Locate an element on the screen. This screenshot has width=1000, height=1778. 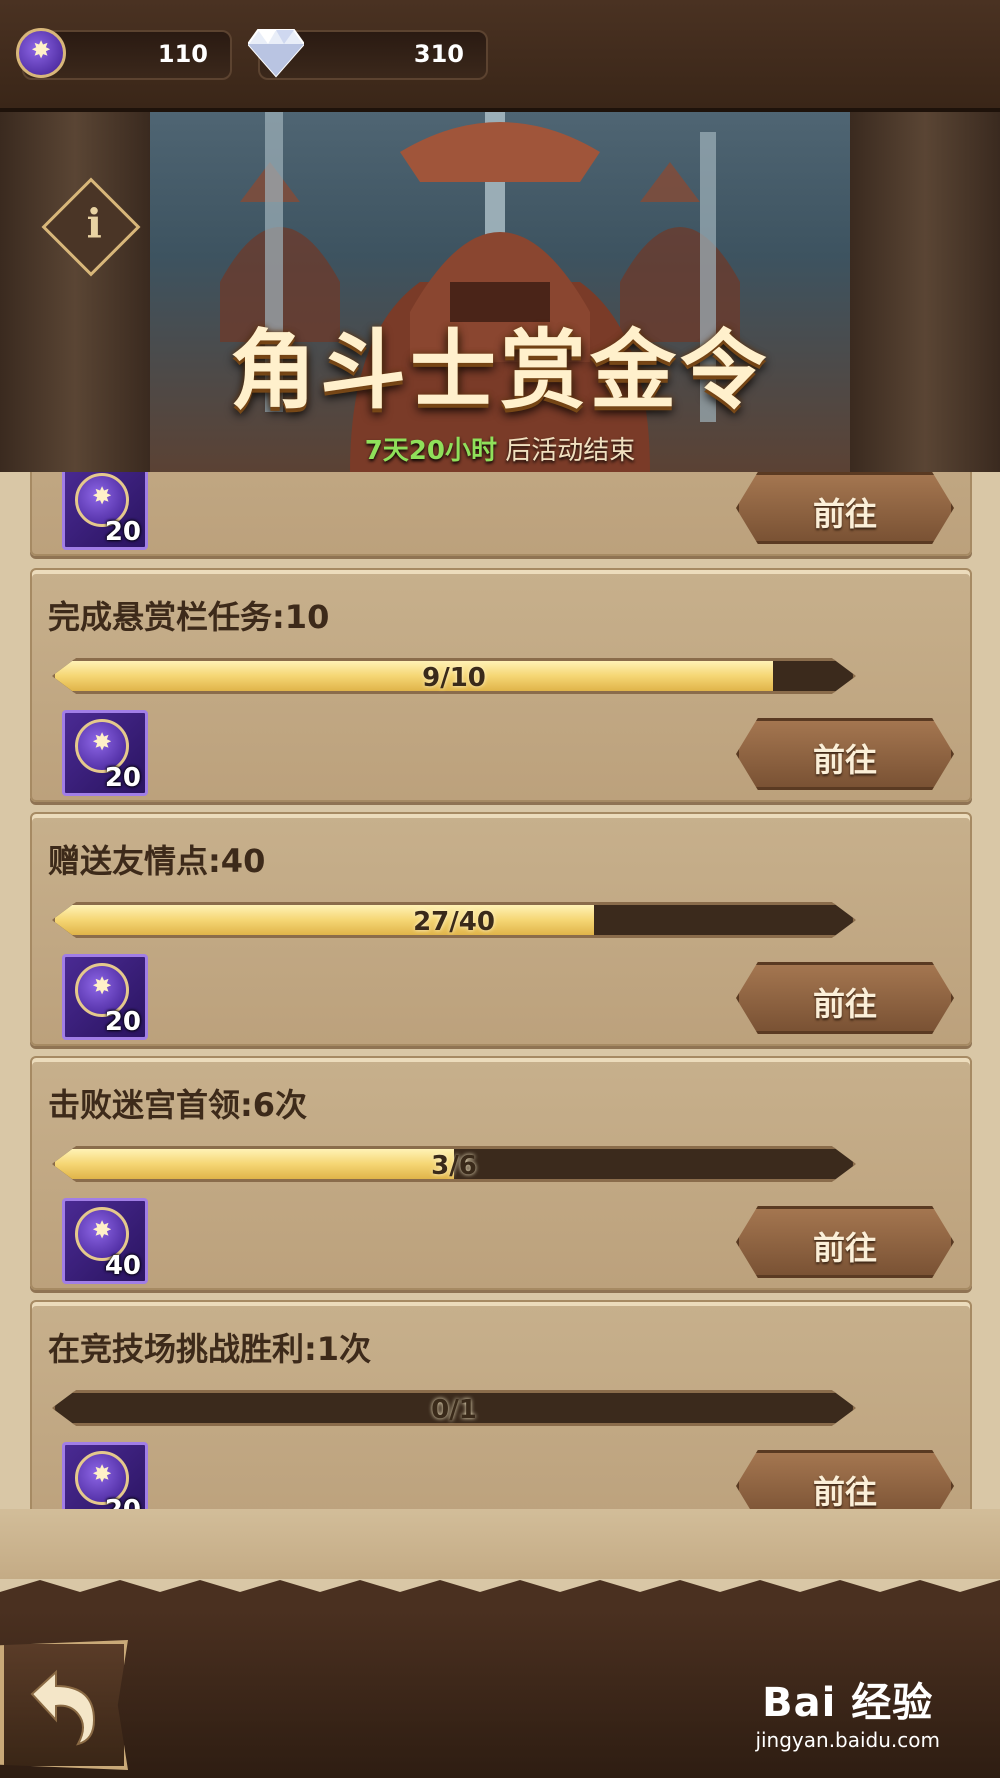
task-card: 完成悬赏栏任务:10 9/10 ✸ 20 前往 is located at coordinates (501, 685).